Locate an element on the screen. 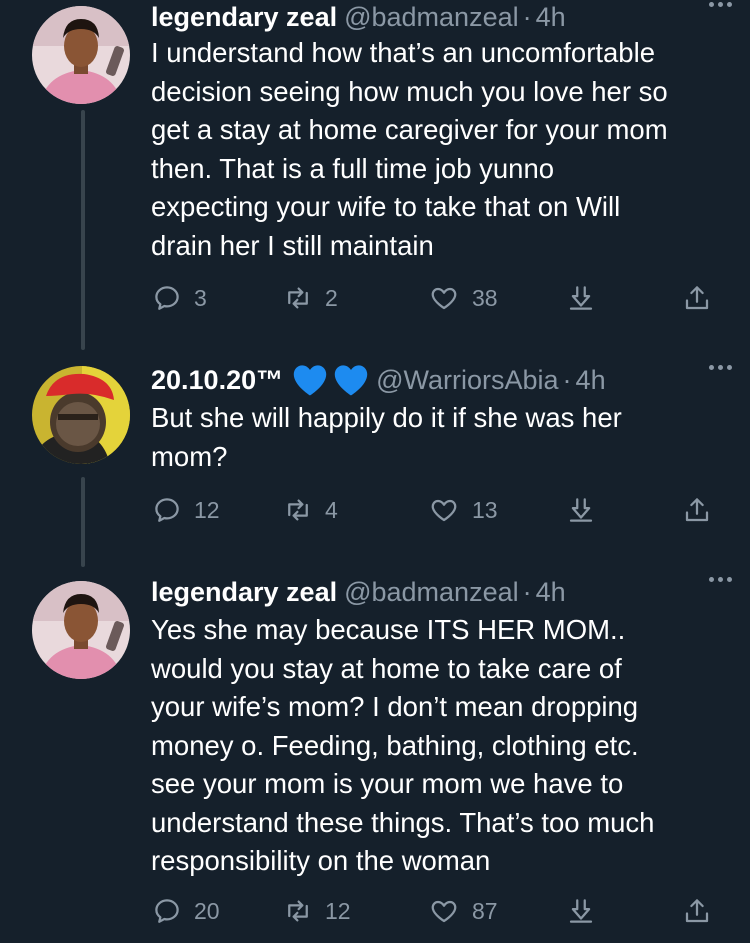  like-count: 38 is located at coordinates (485, 297).